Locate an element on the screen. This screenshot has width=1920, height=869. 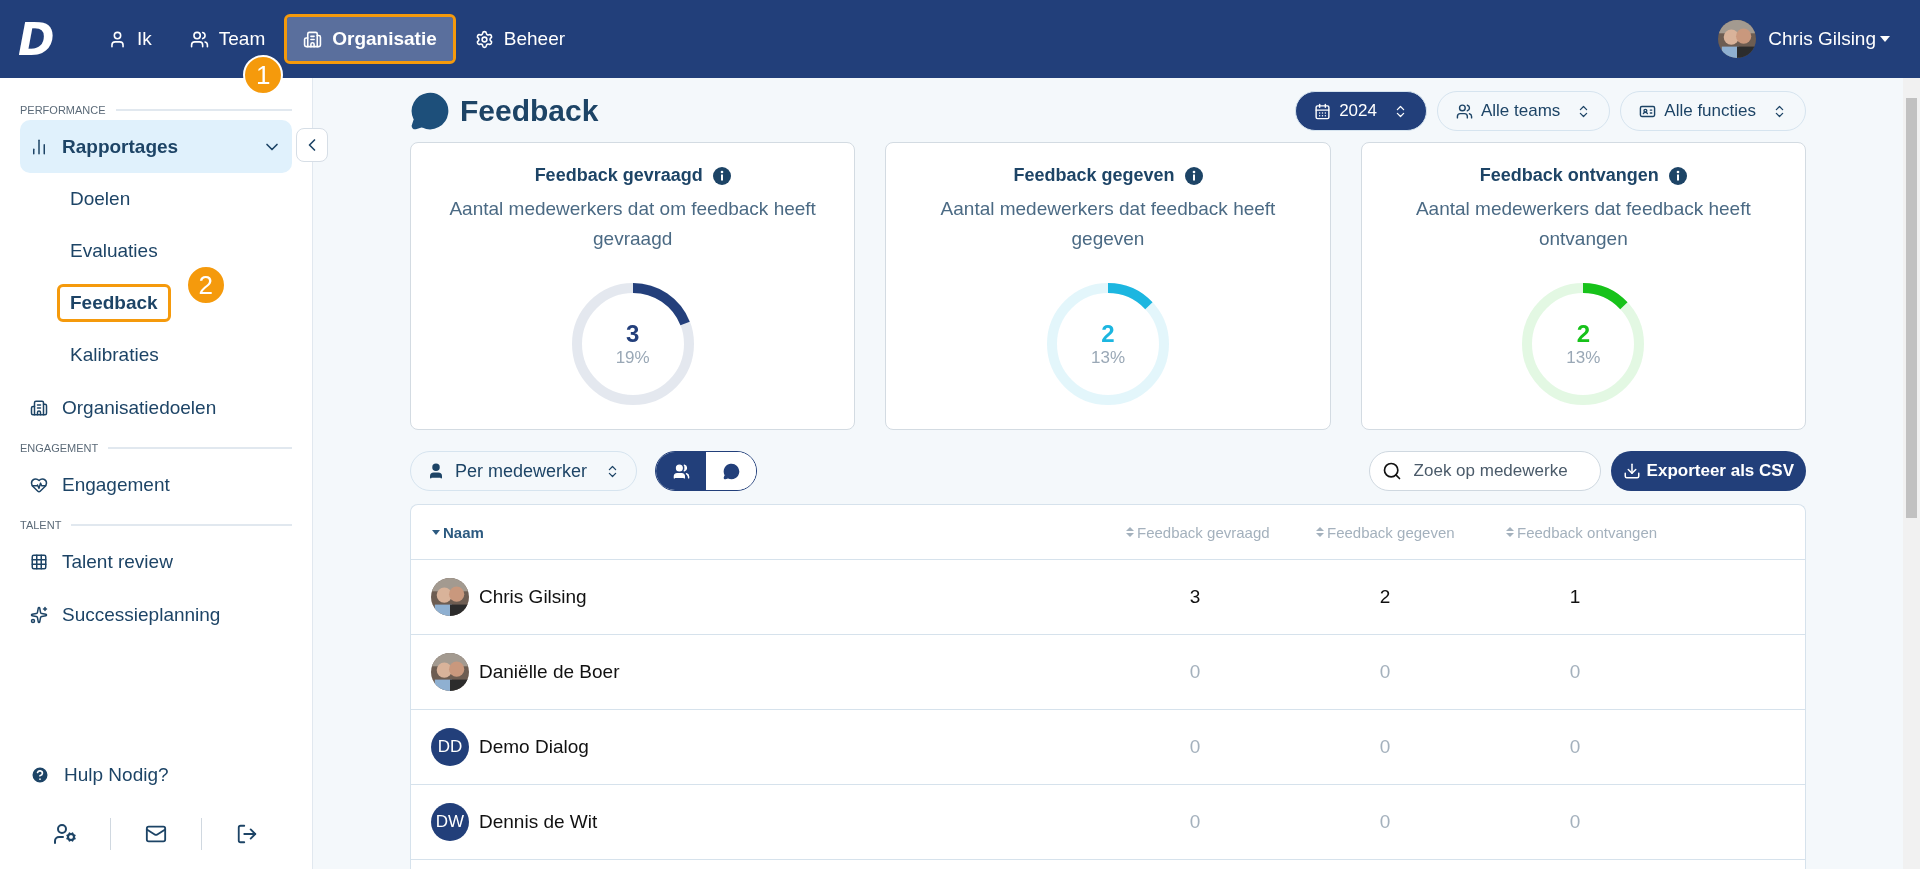
employee-name: Chris Gilsing is located at coordinates (533, 597).